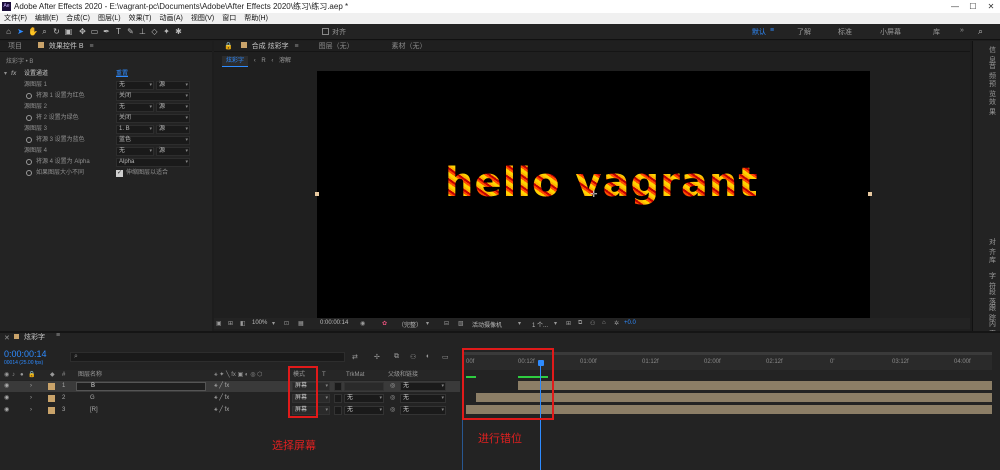 This screenshot has height=470, width=1000. I want to click on menu-view: 视图(V), so click(202, 18).